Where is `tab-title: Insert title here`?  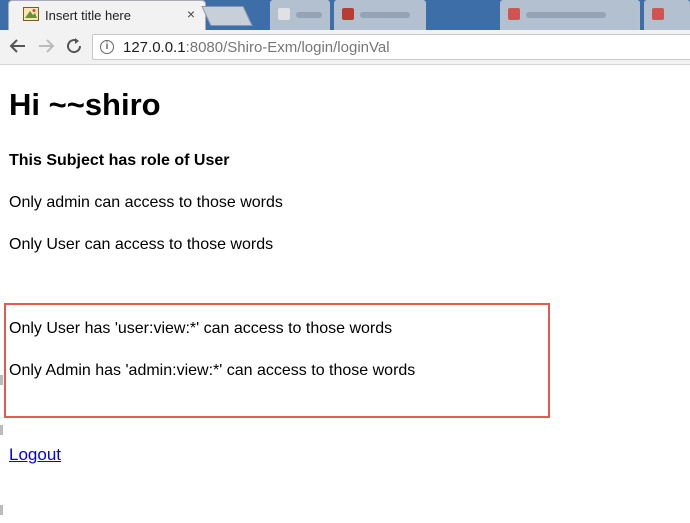 tab-title: Insert title here is located at coordinates (88, 15).